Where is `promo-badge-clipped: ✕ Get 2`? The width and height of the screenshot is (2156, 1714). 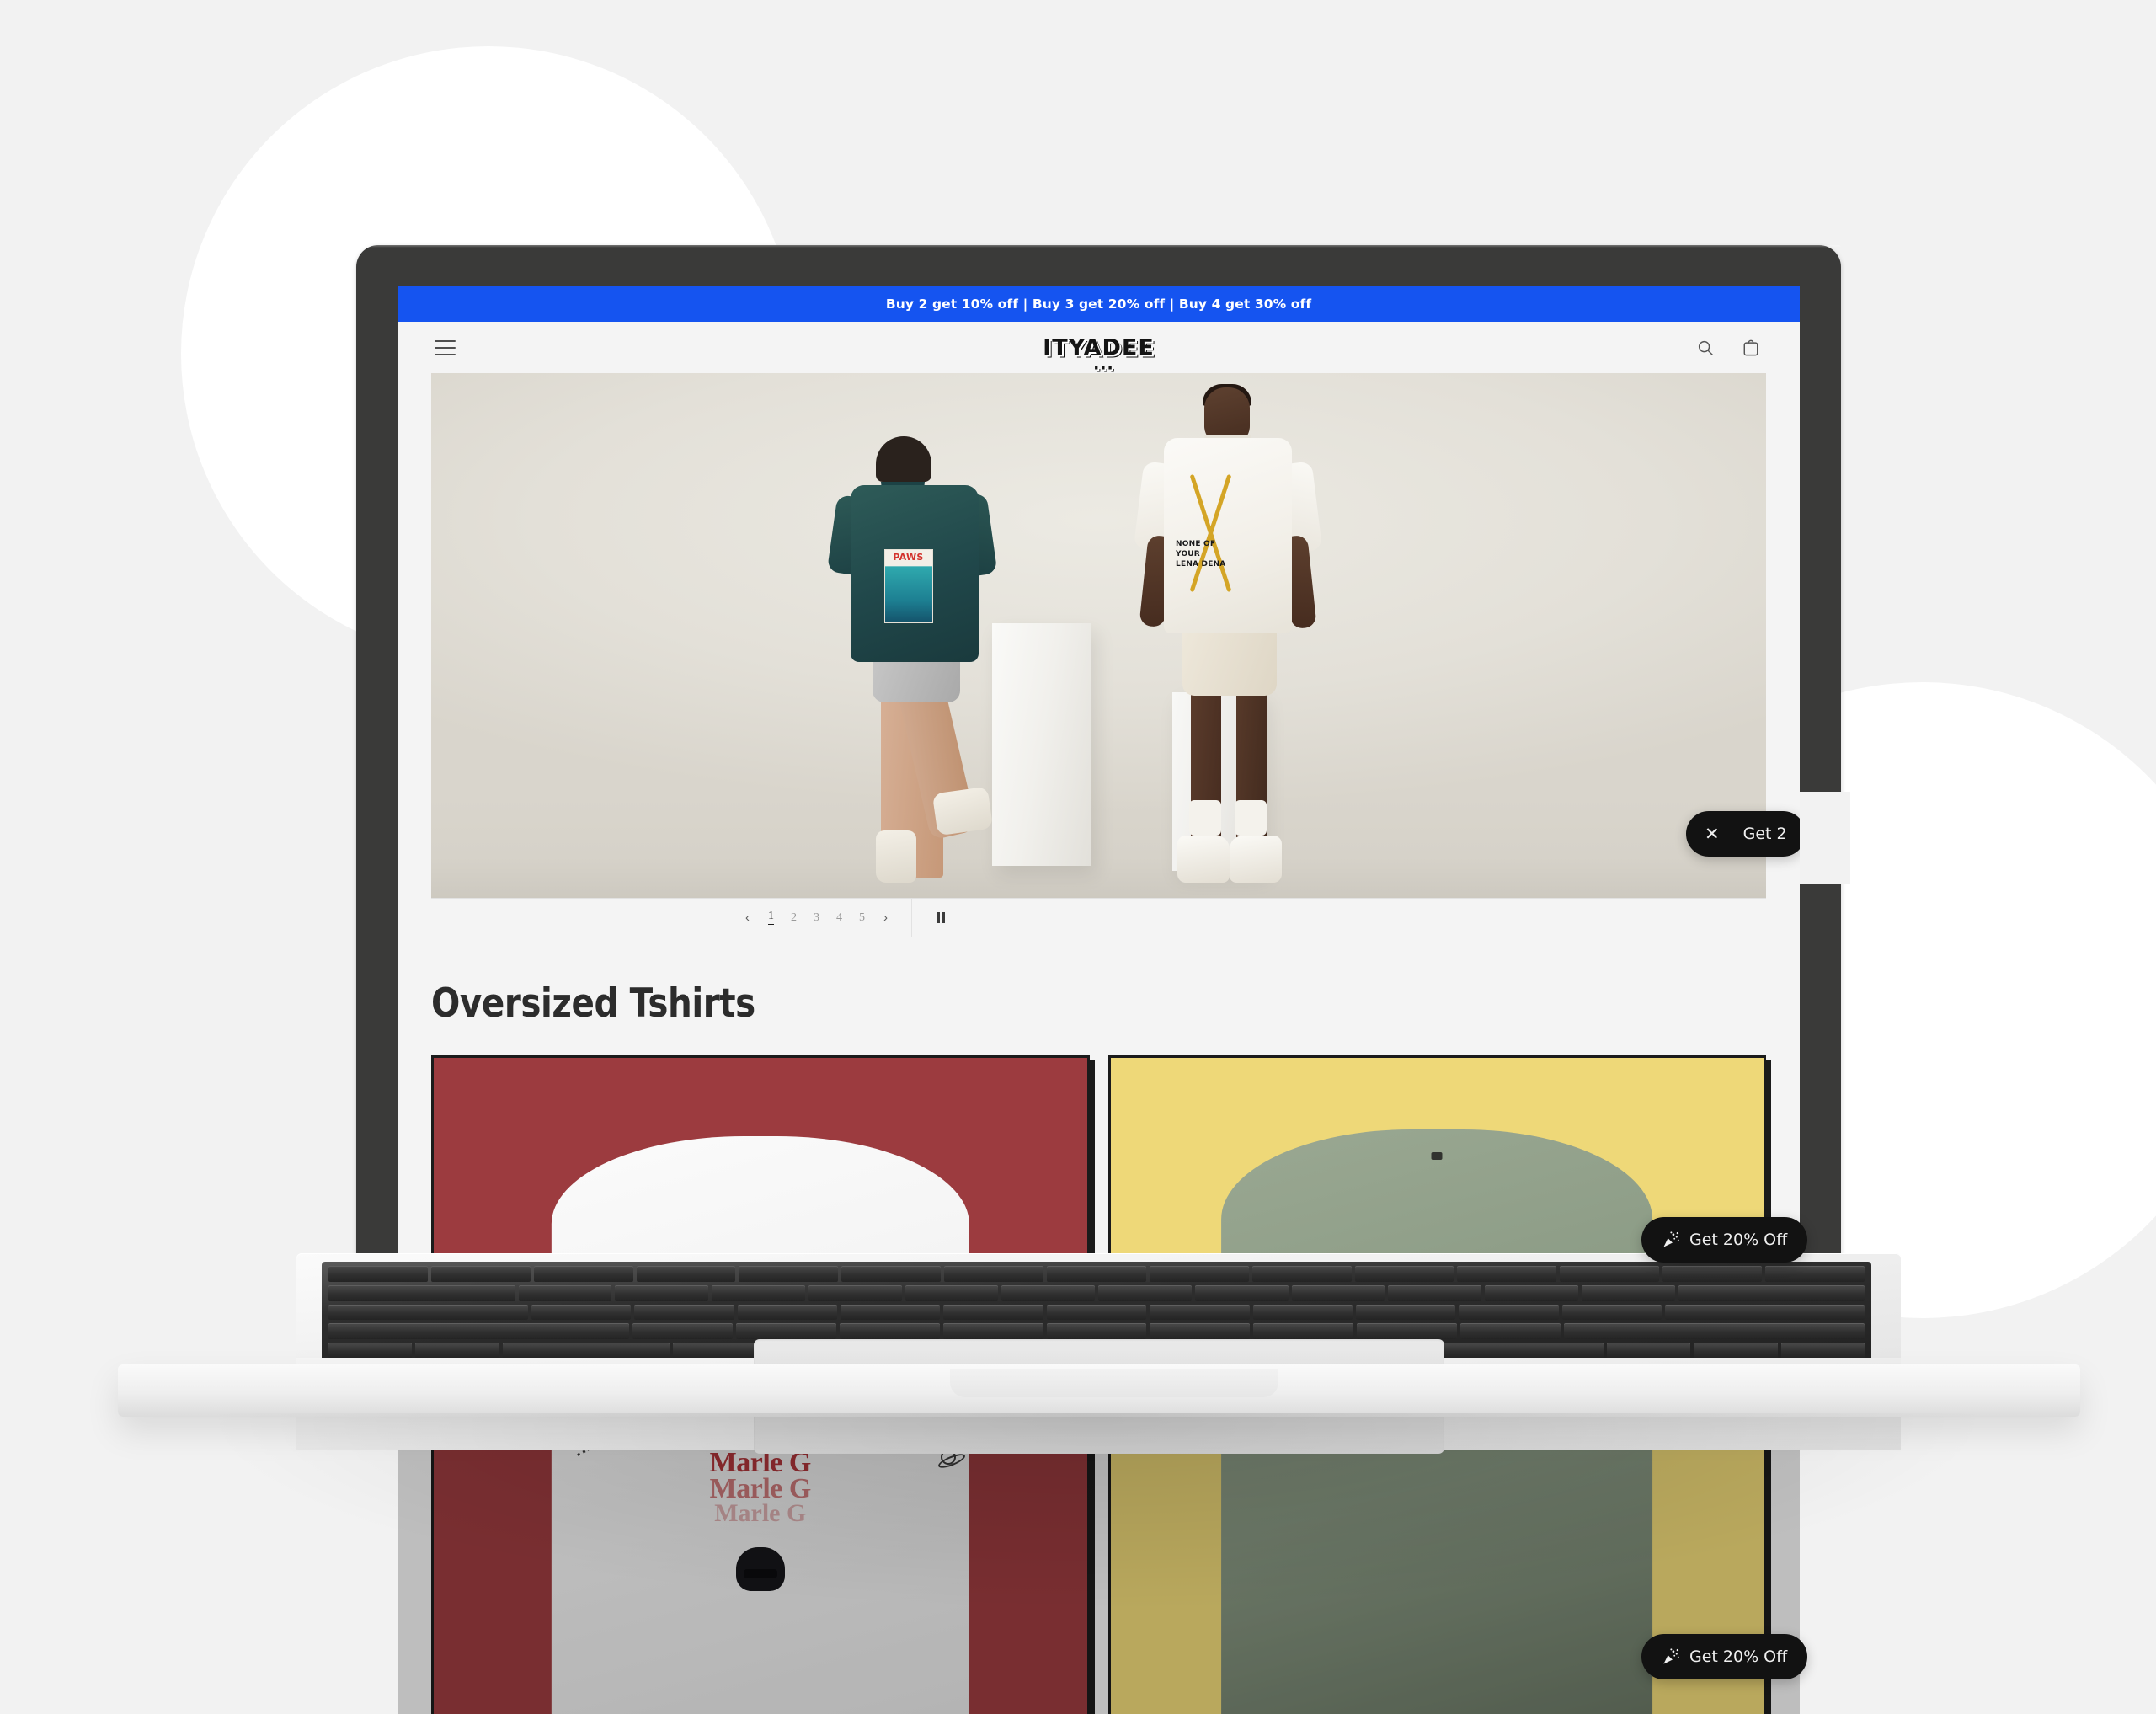 promo-badge-clipped: ✕ Get 2 is located at coordinates (1746, 834).